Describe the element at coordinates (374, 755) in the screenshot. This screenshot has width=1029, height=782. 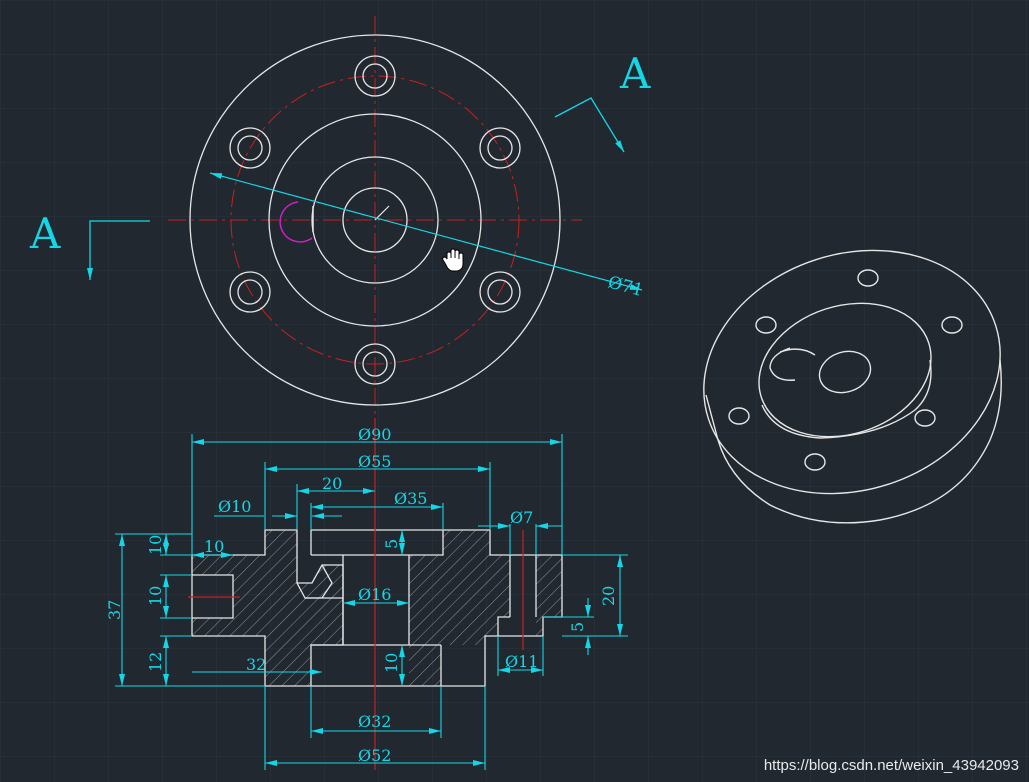
I see `dim-phi52: Ø52` at that location.